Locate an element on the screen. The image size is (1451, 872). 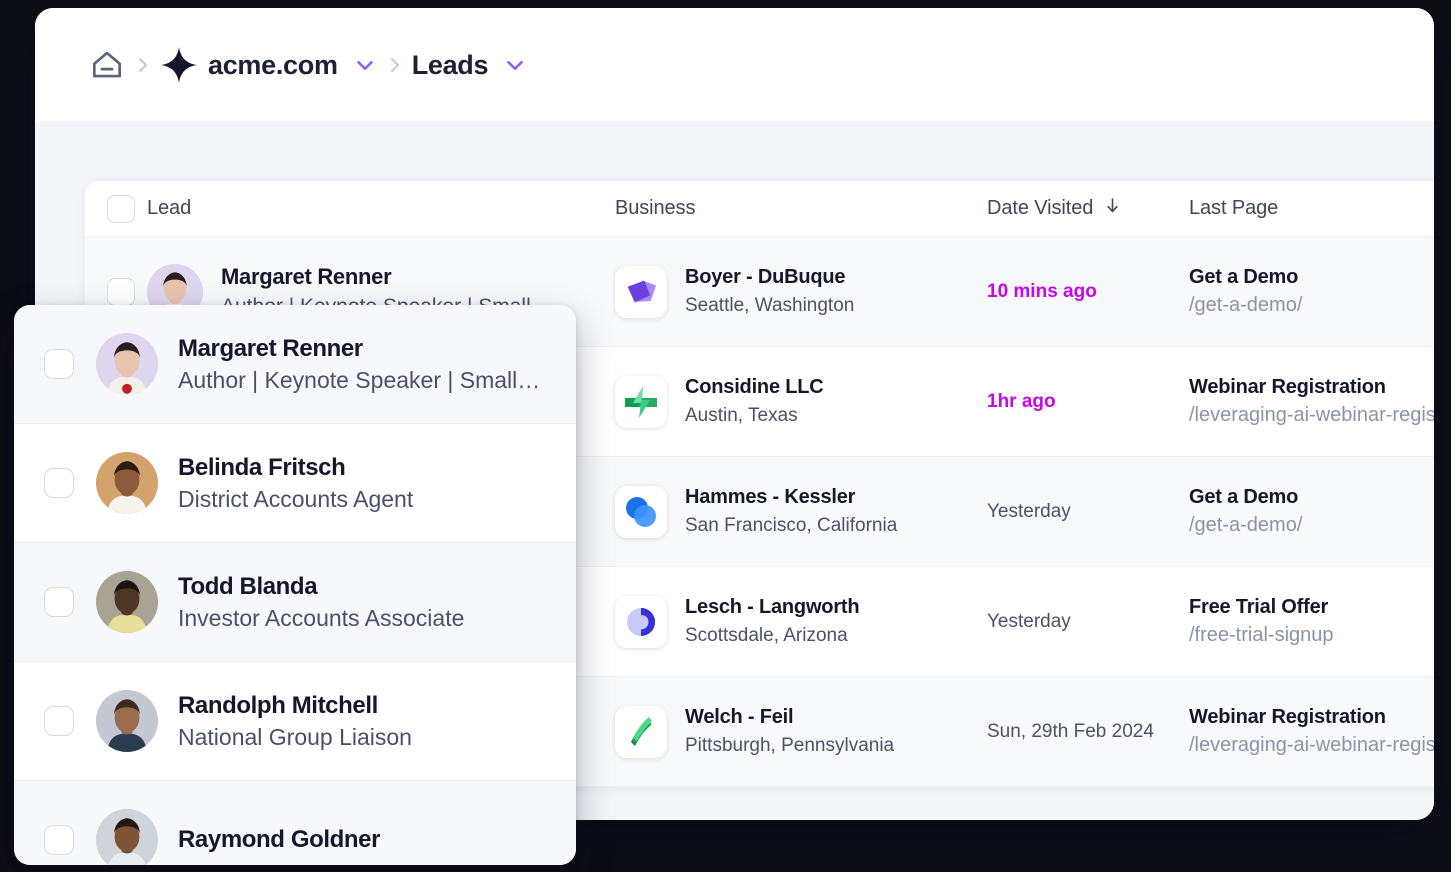
overlay-lead-title: Investor Accounts Associate is located at coordinates (321, 617).